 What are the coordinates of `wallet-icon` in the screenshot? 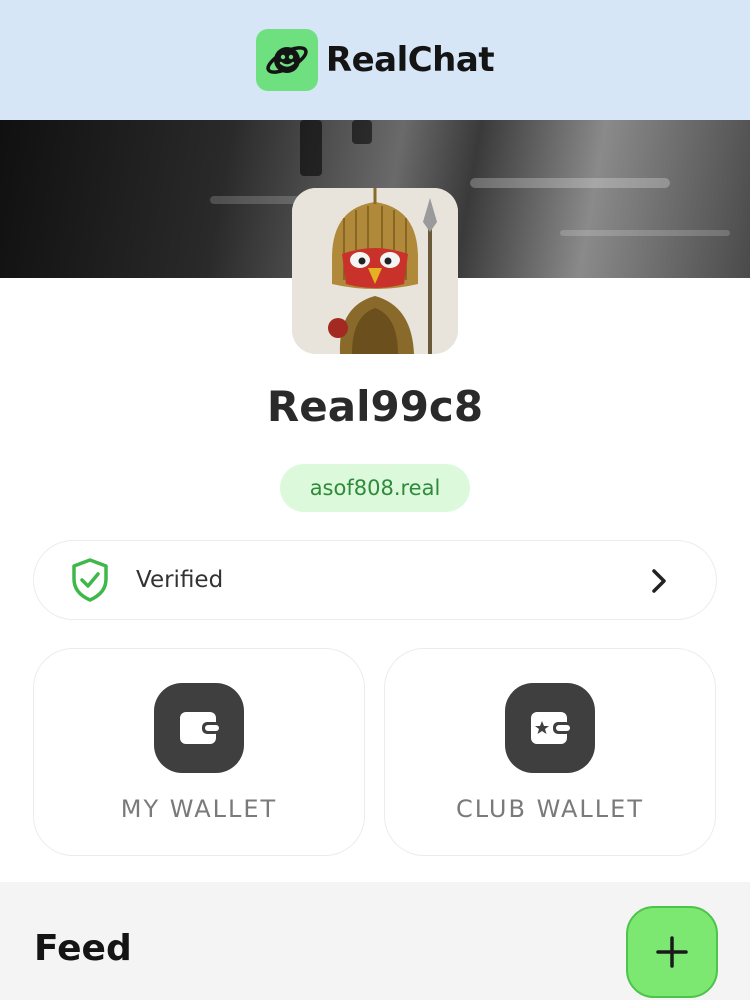 It's located at (199, 728).